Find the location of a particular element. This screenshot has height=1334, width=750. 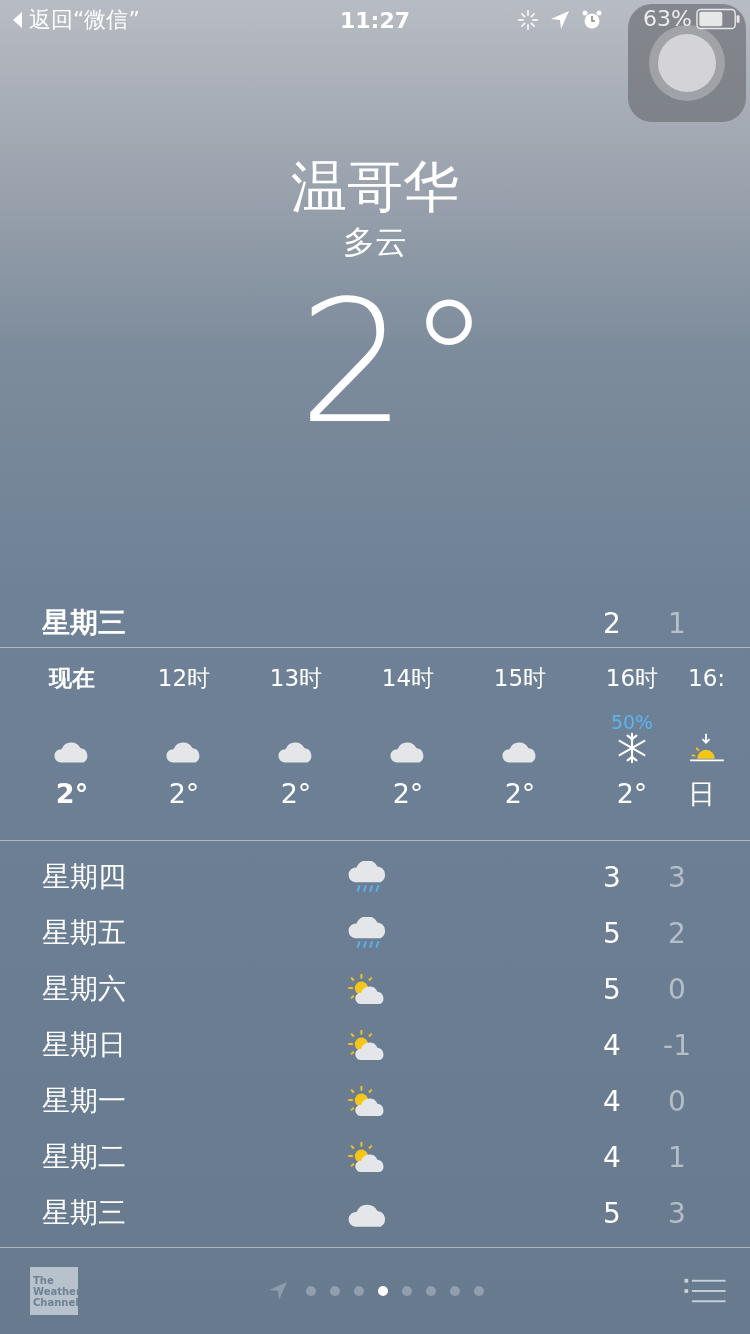

city-name: 温哥华 is located at coordinates (375, 187).